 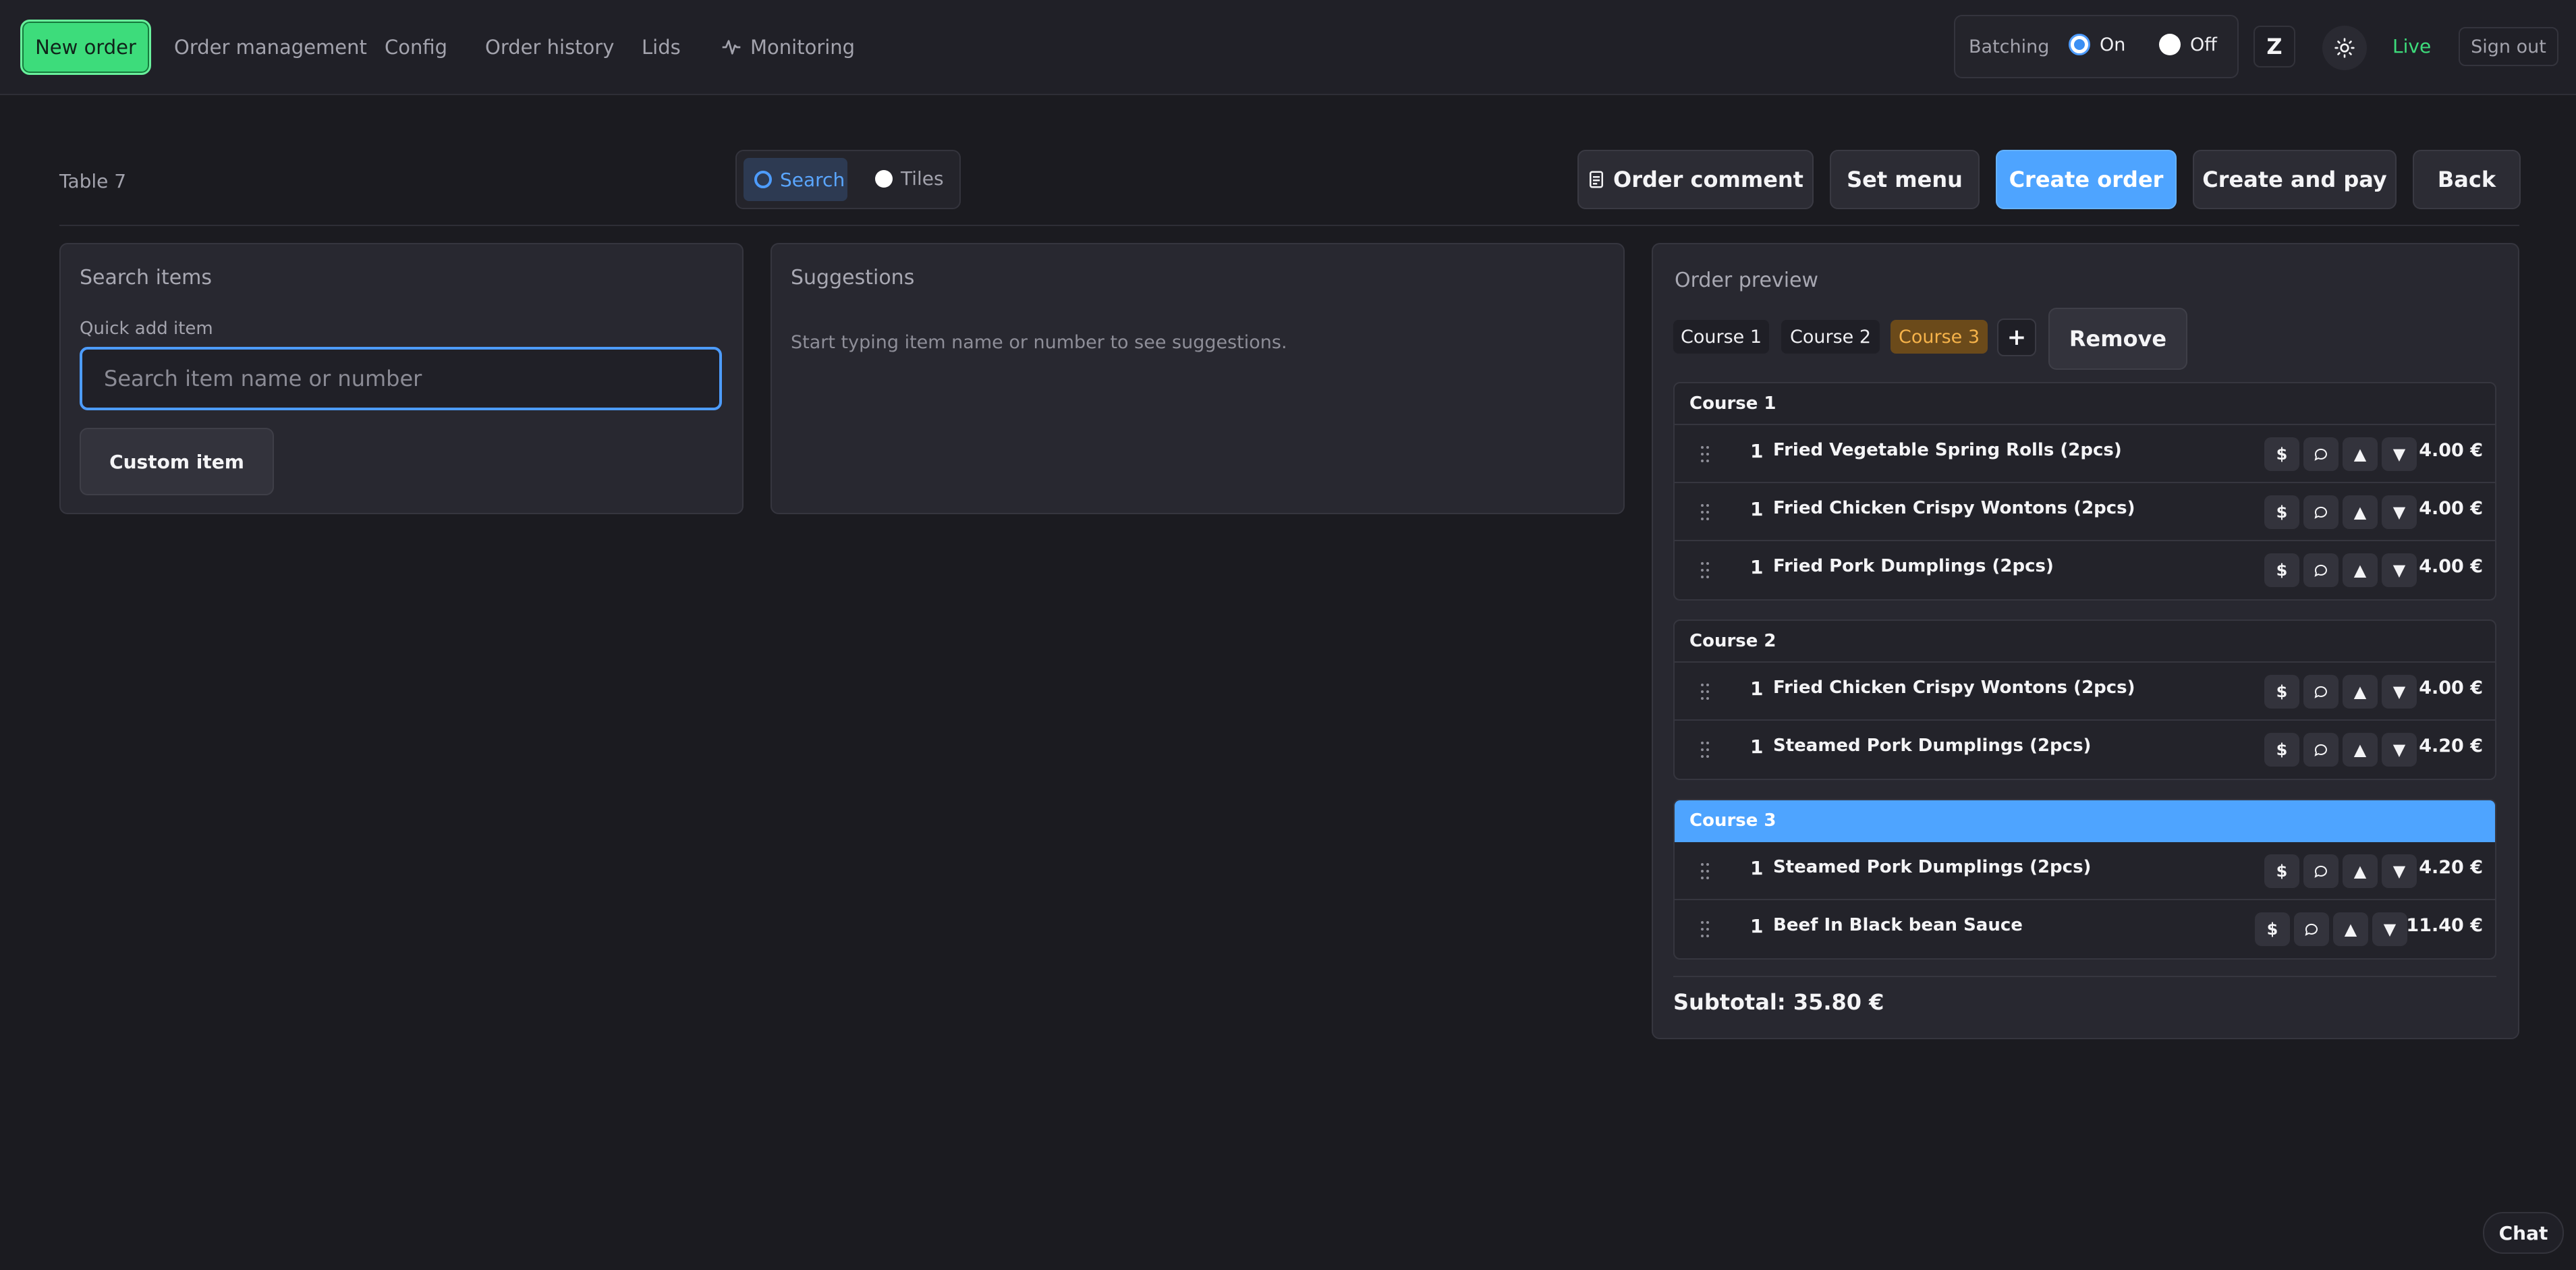 What do you see at coordinates (1898, 925) in the screenshot?
I see `item-name: Beef In Black bean Sauce` at bounding box center [1898, 925].